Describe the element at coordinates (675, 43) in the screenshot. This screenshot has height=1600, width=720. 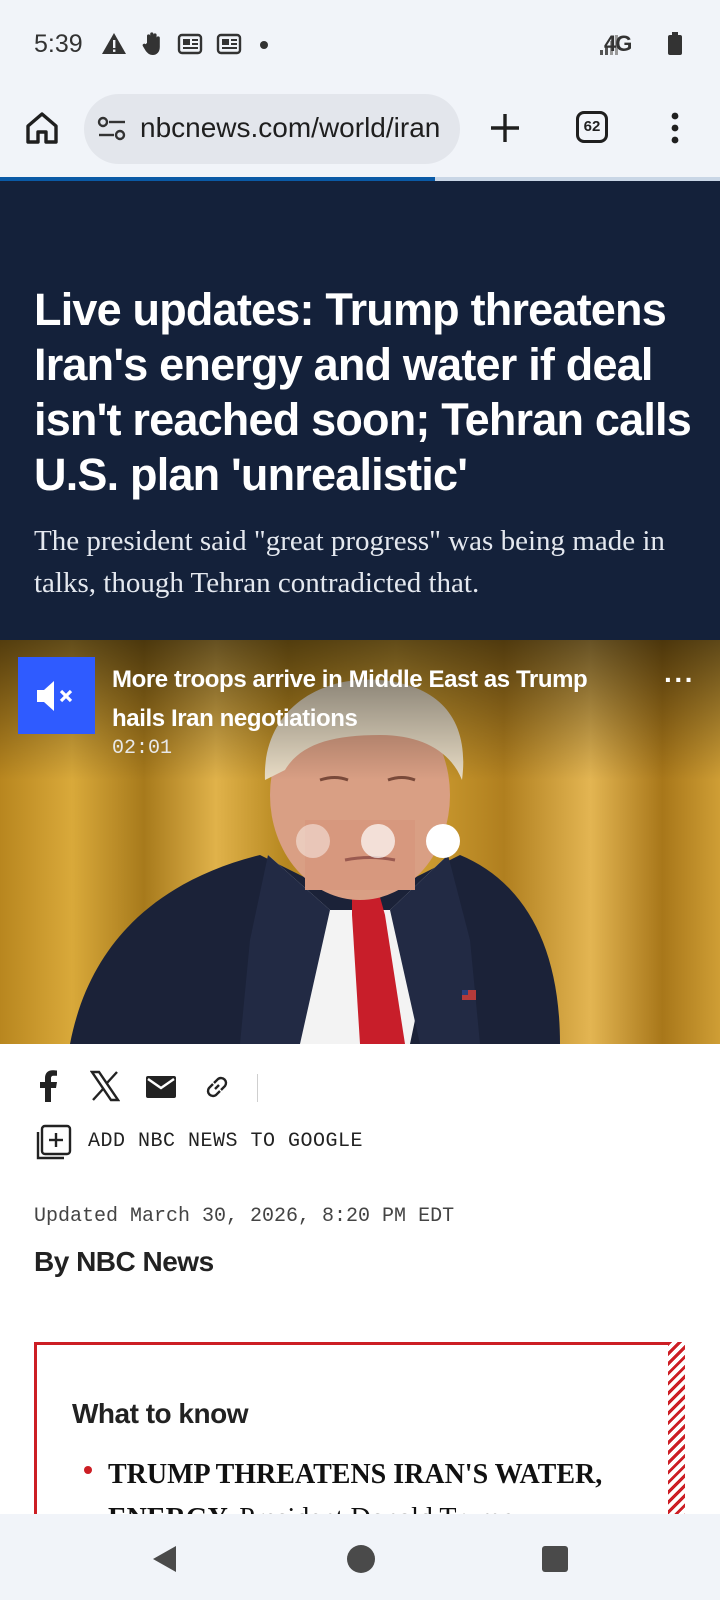
I see `battery-icon` at that location.